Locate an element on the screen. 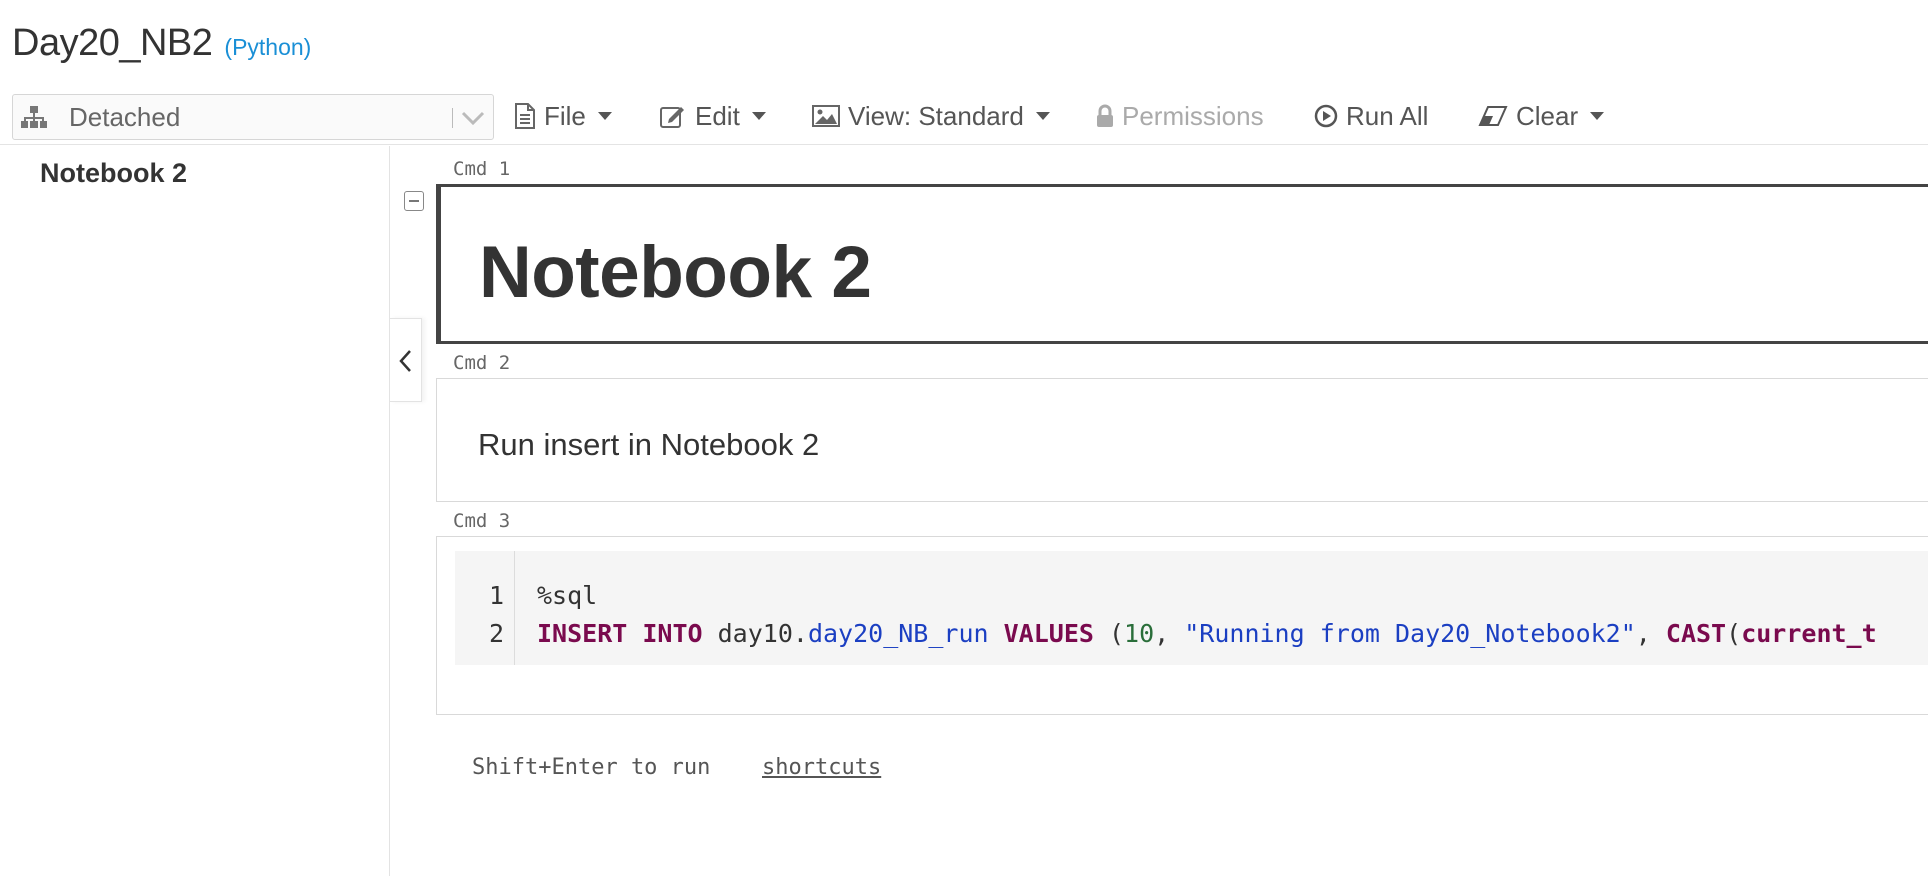 The width and height of the screenshot is (1928, 876). markdown-cell: Run insert in Notebook 2 is located at coordinates (1182, 440).